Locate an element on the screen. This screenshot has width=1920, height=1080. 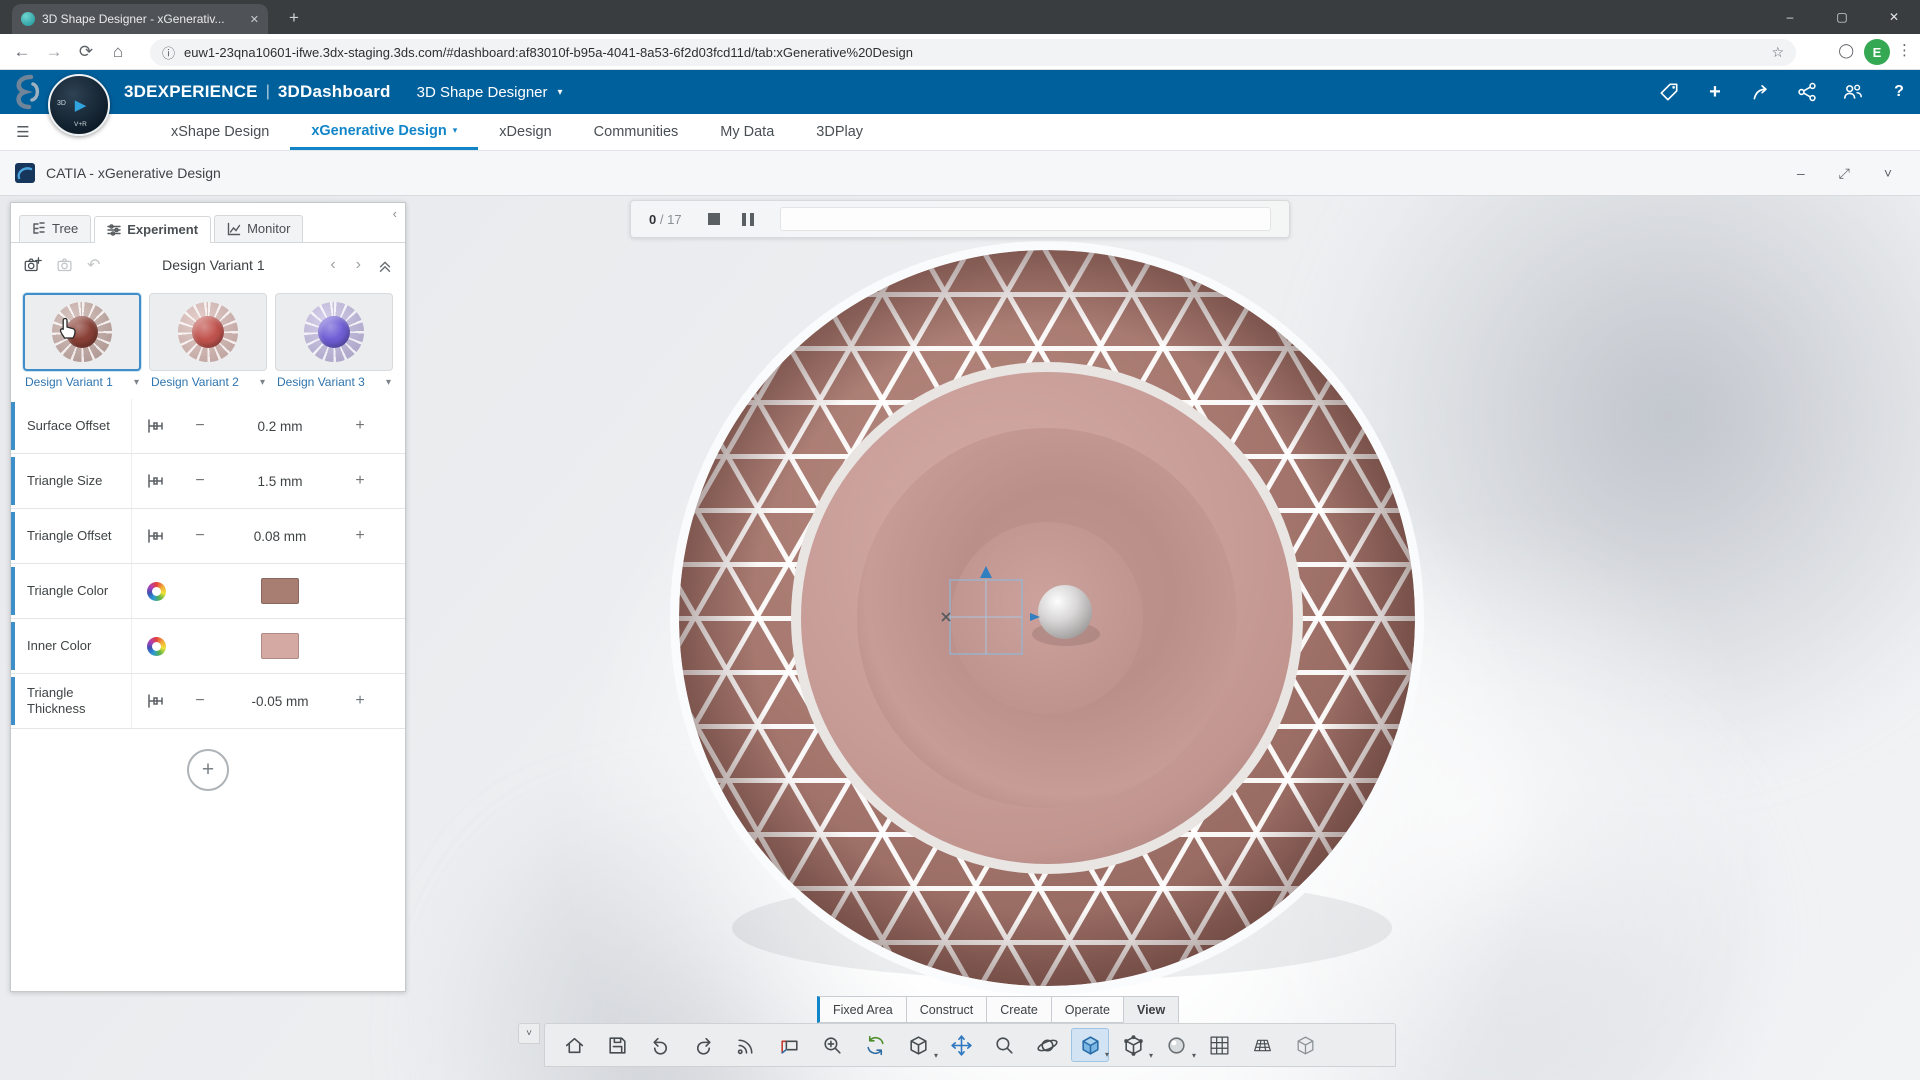
nav-item-xshape-design: xShape Design is located at coordinates (220, 132).